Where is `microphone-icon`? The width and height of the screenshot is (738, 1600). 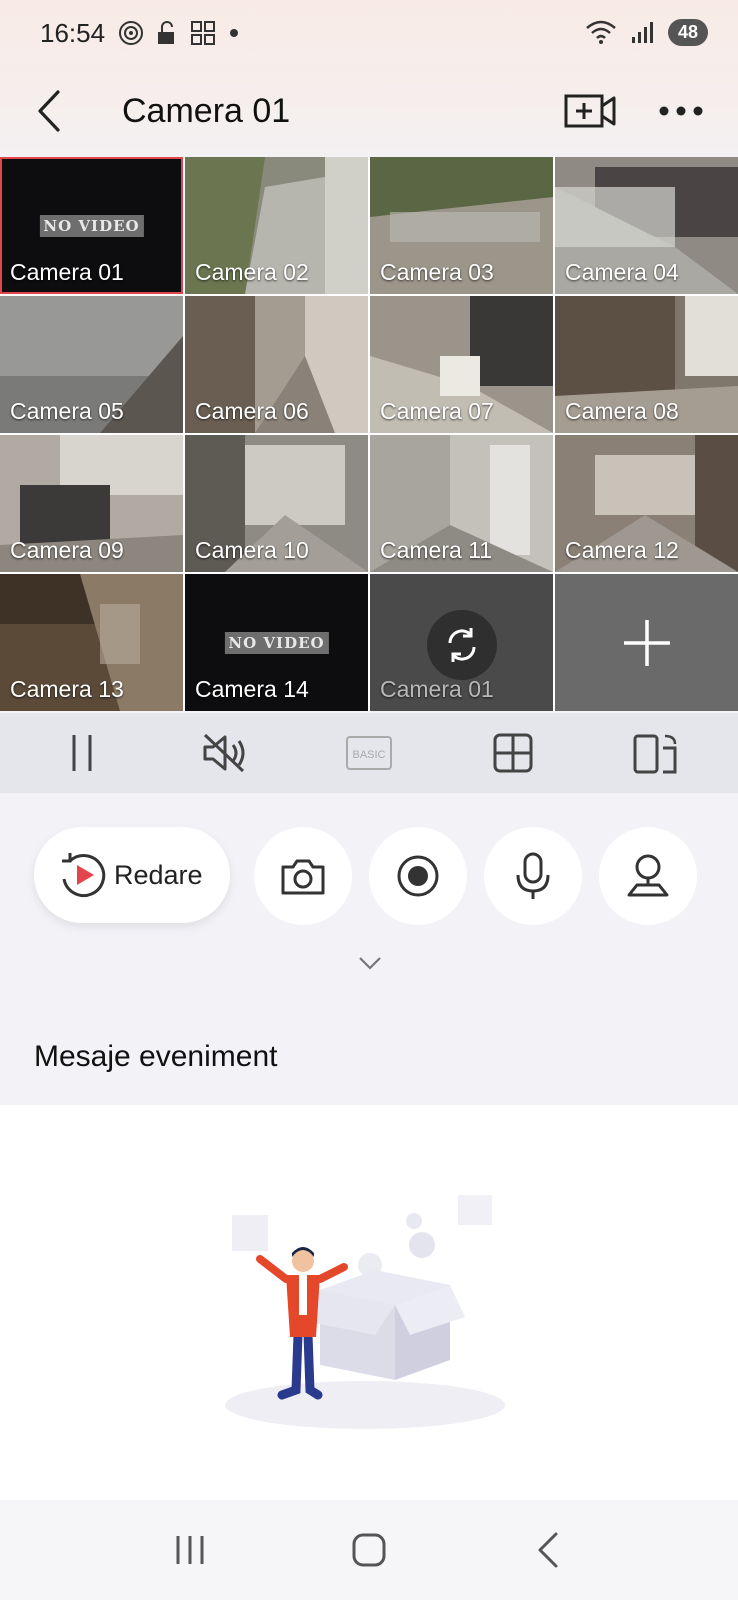
microphone-icon is located at coordinates (533, 875).